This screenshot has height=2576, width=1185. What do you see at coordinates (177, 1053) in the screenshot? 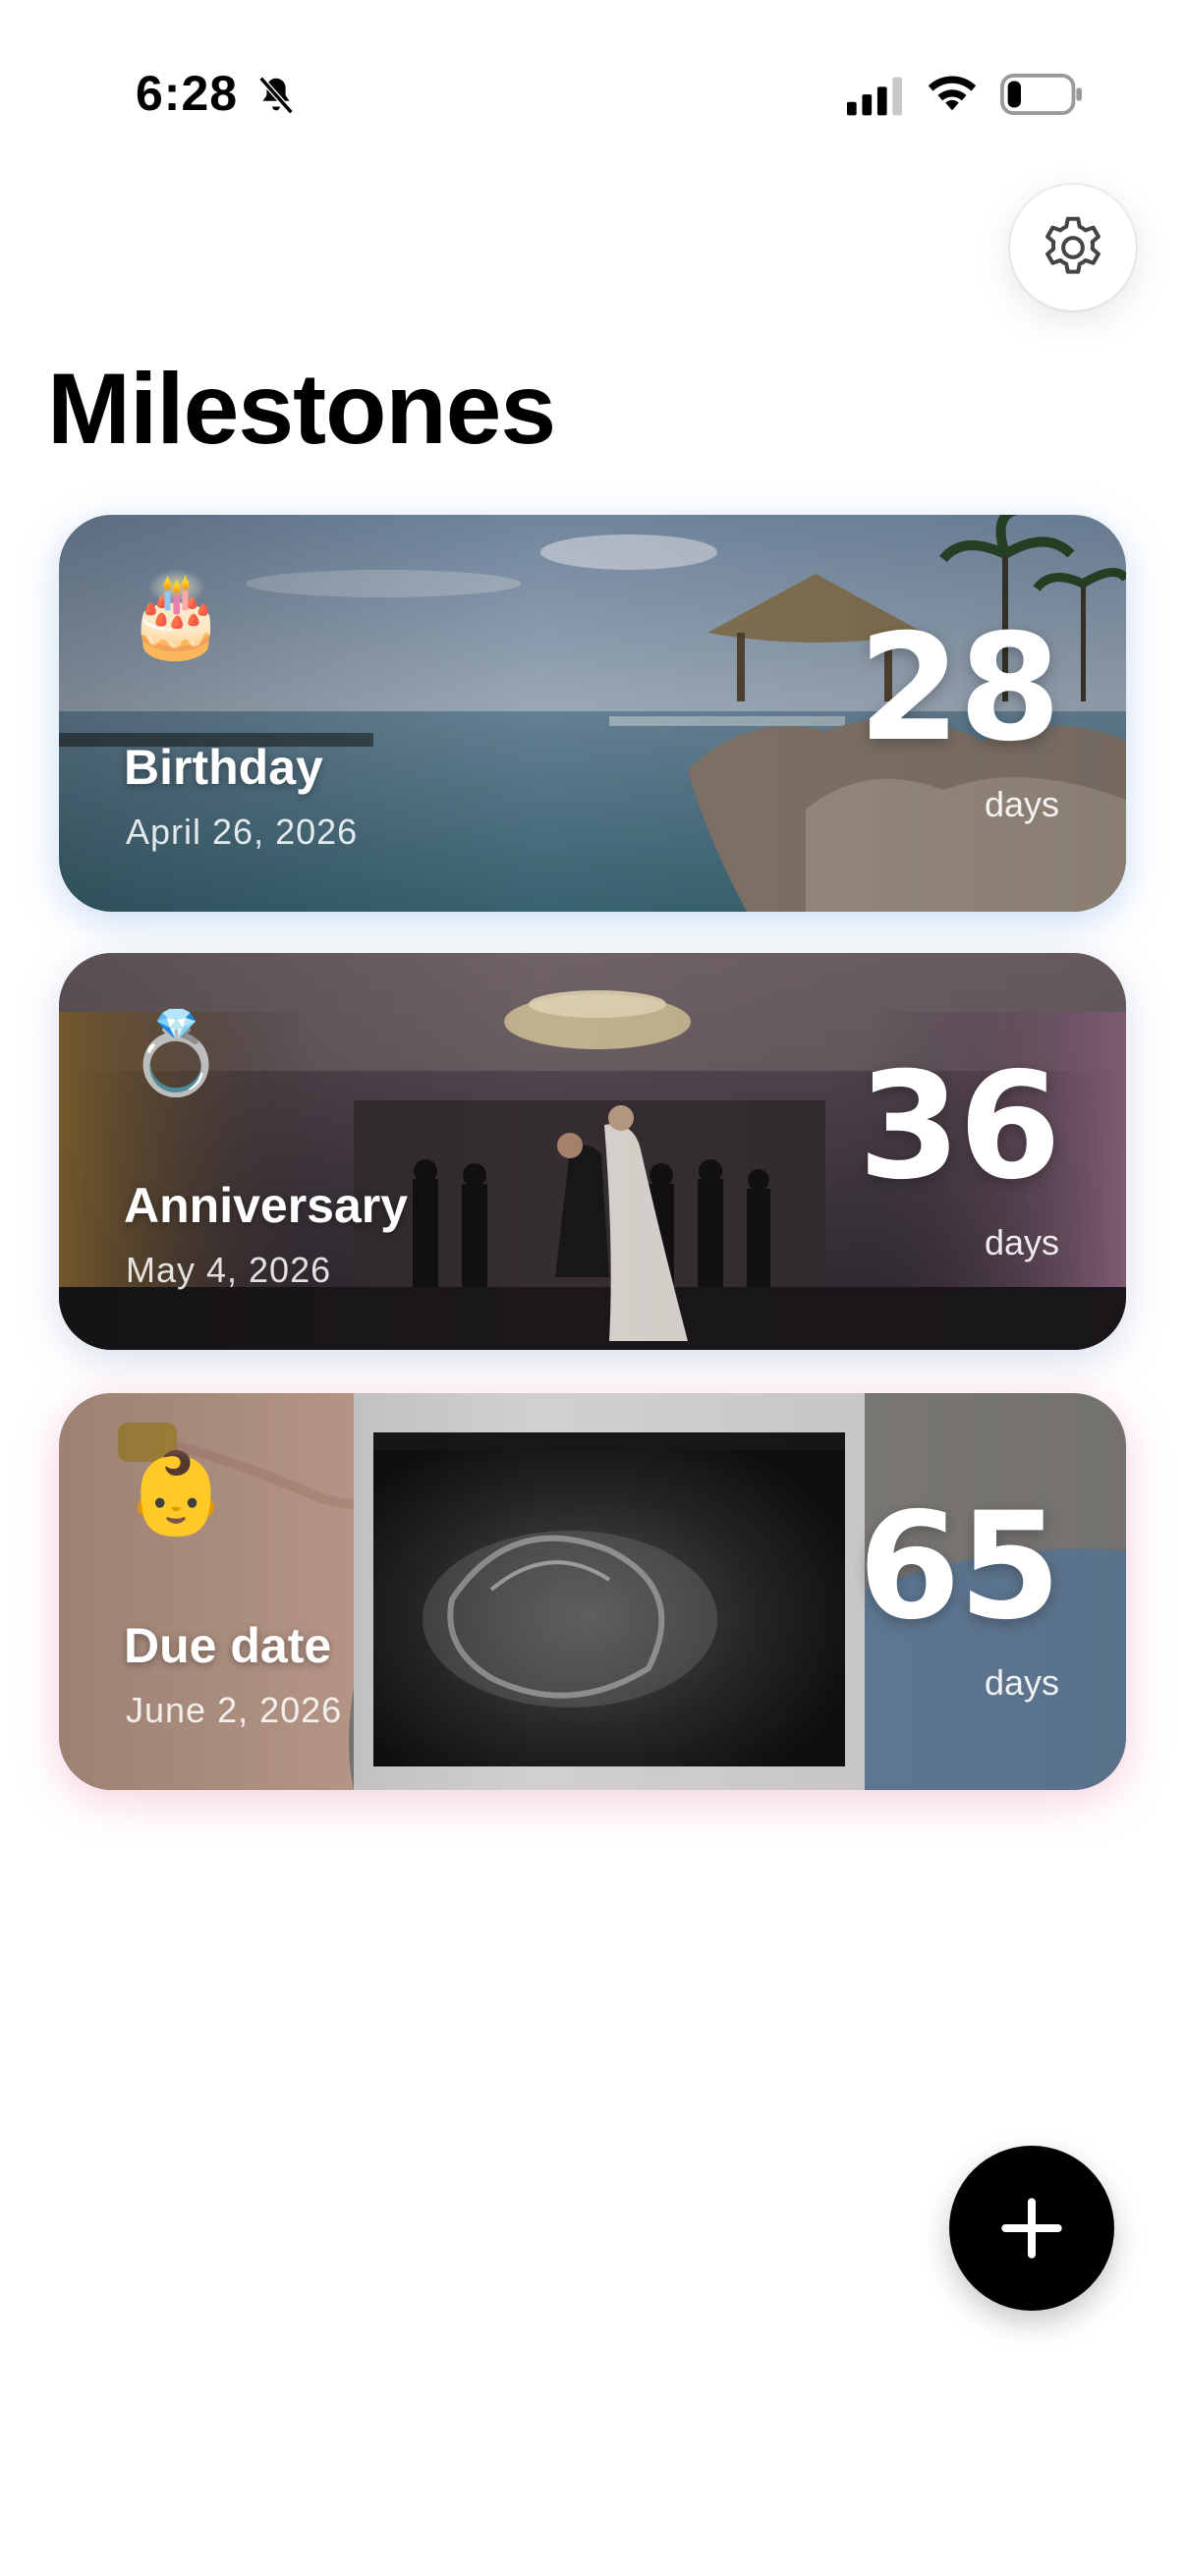
I see `card-emoji: 💍` at bounding box center [177, 1053].